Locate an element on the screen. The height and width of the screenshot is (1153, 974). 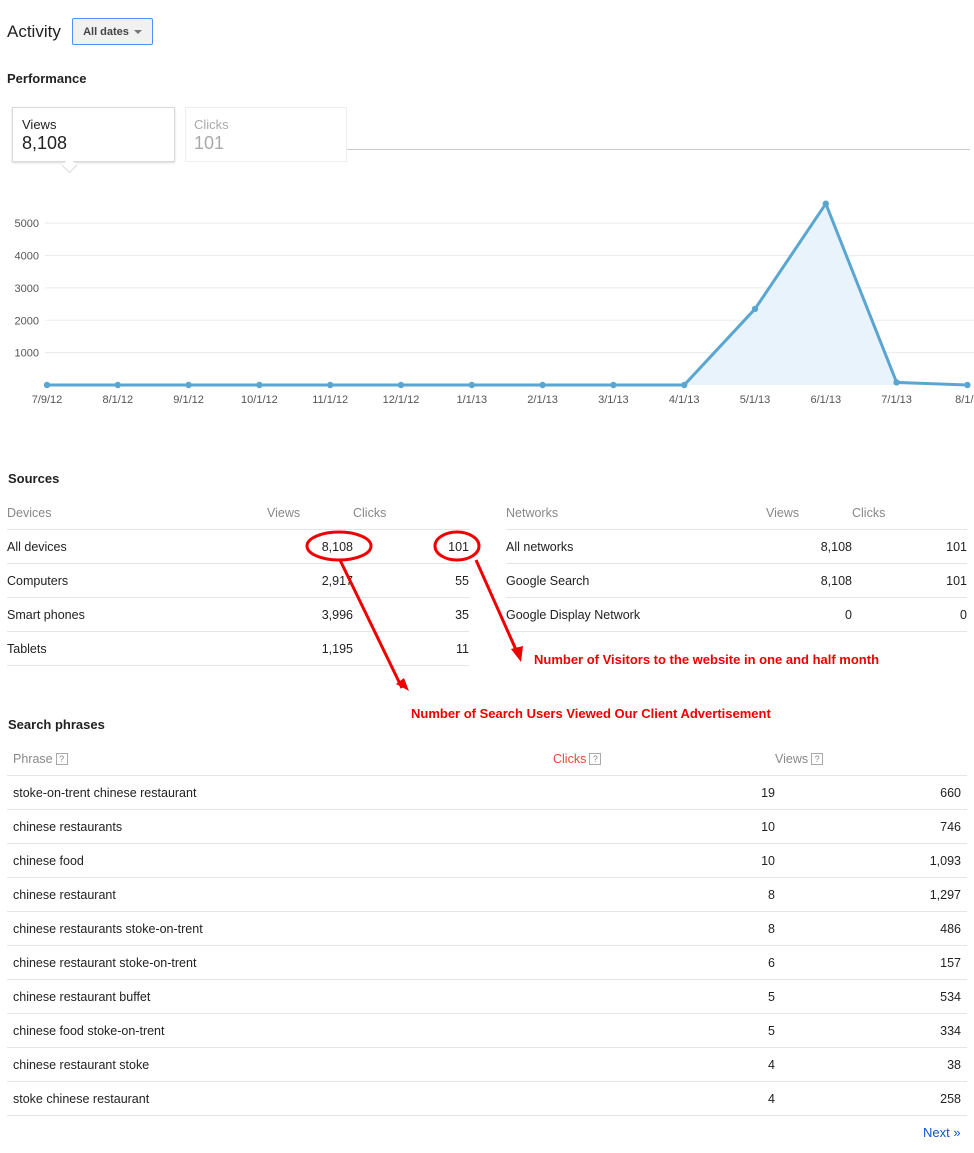
annotation-overlay is located at coordinates (414, 610).